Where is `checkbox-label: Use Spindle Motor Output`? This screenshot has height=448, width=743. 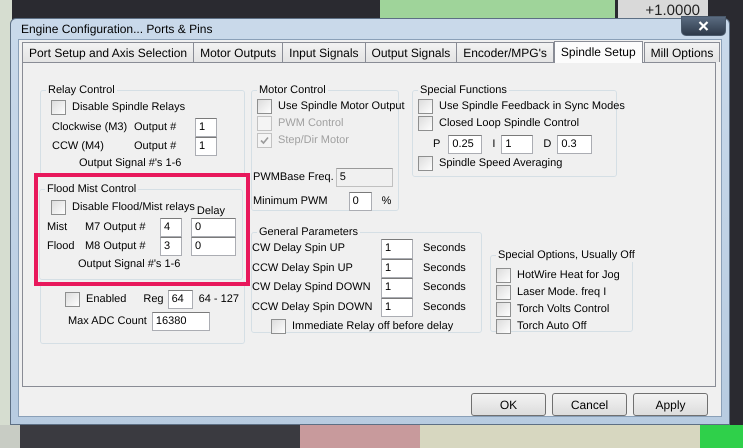 checkbox-label: Use Spindle Motor Output is located at coordinates (341, 106).